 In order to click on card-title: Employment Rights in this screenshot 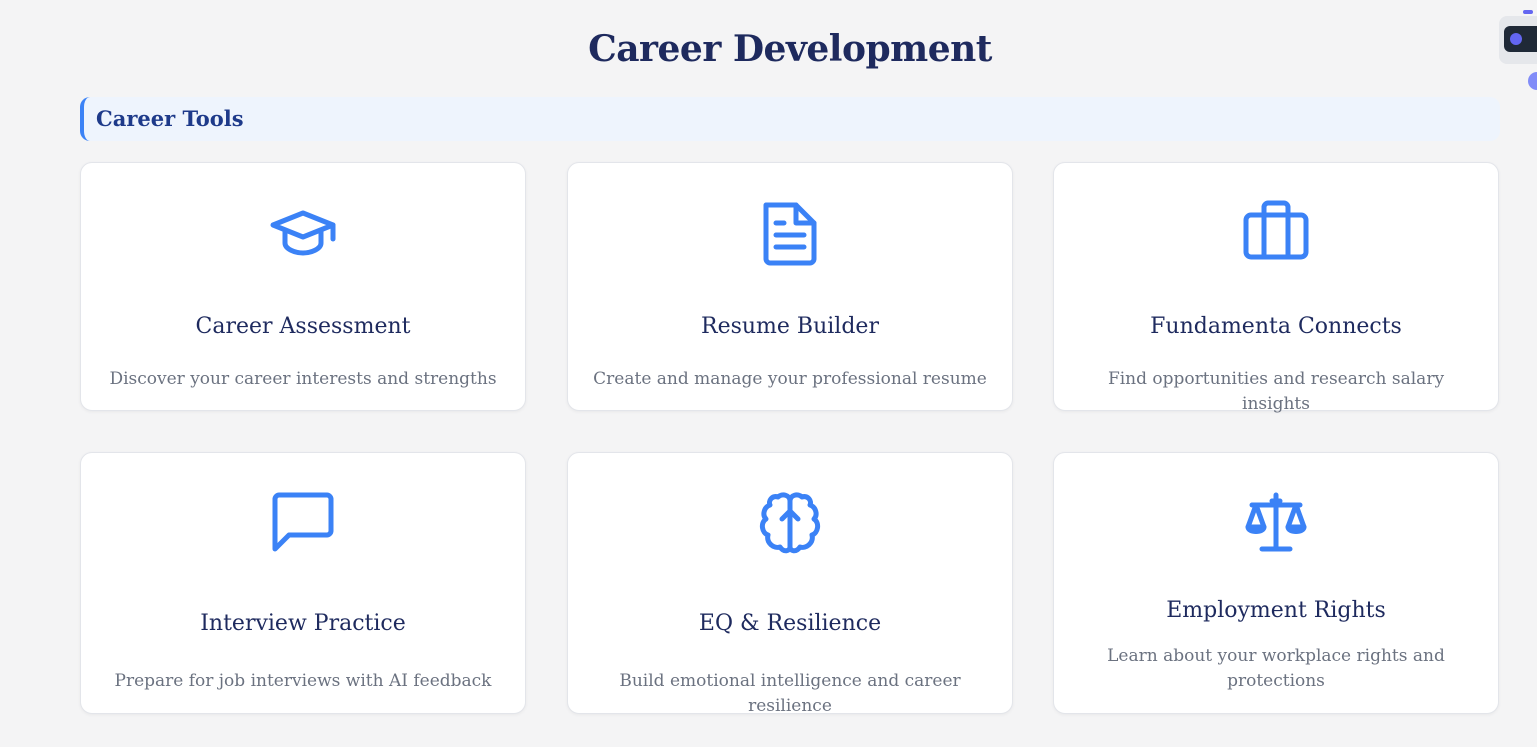, I will do `click(1276, 610)`.